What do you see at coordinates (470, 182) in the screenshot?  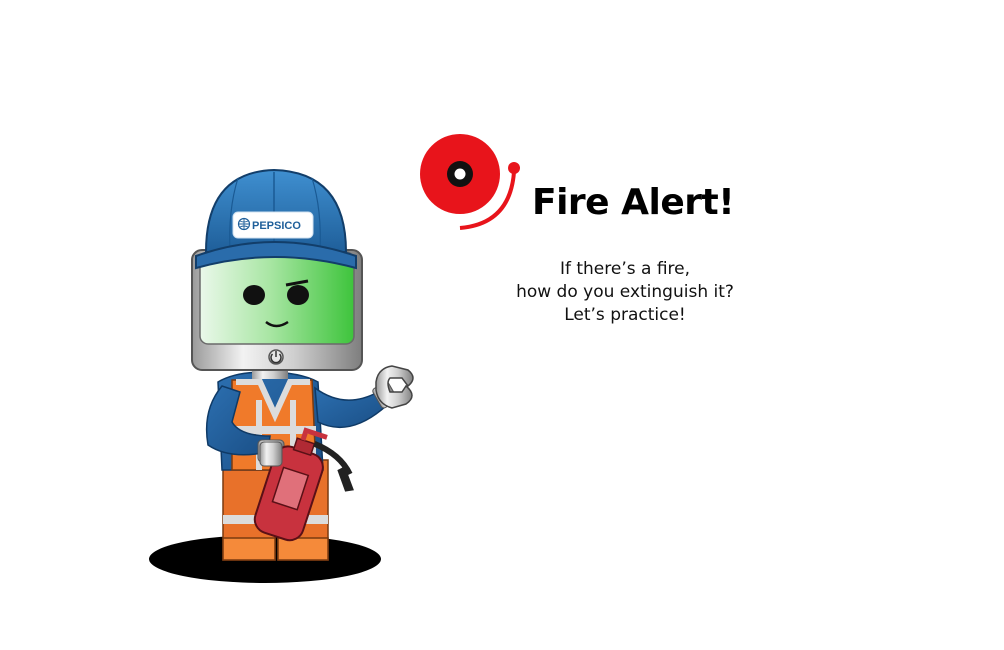 I see `fire-alarm-bell-icon` at bounding box center [470, 182].